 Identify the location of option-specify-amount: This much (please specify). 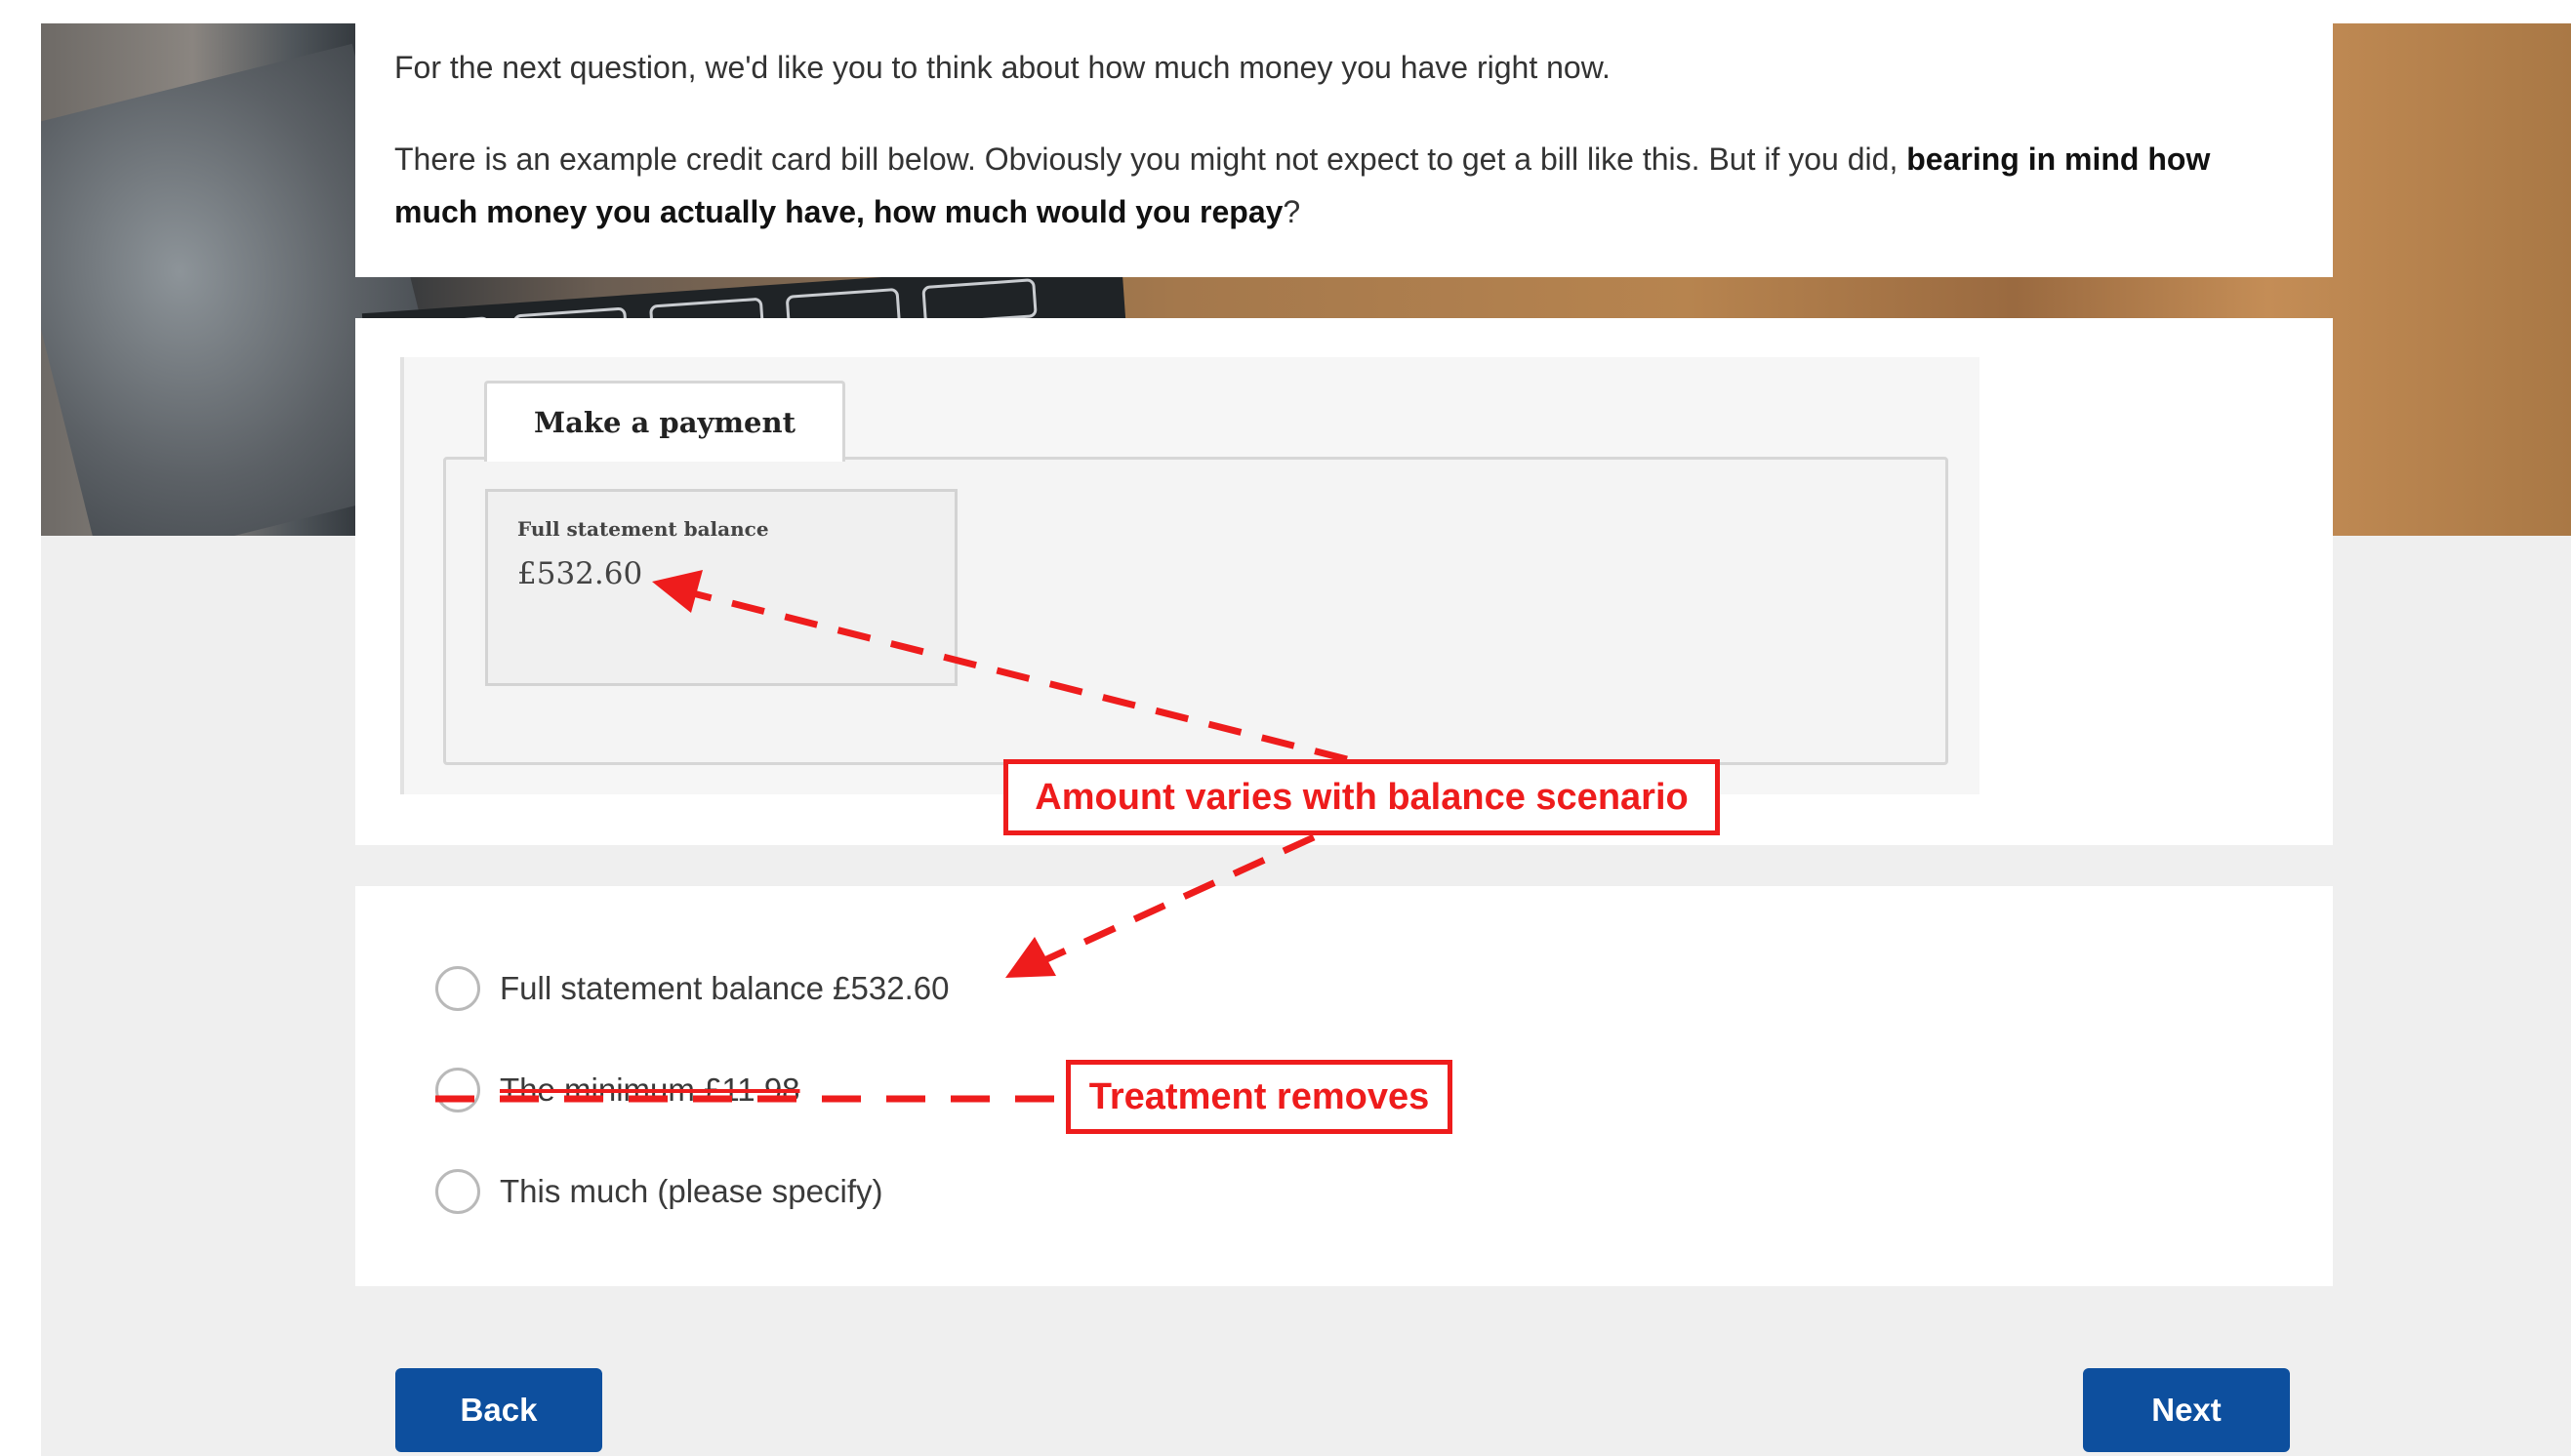
(658, 1191).